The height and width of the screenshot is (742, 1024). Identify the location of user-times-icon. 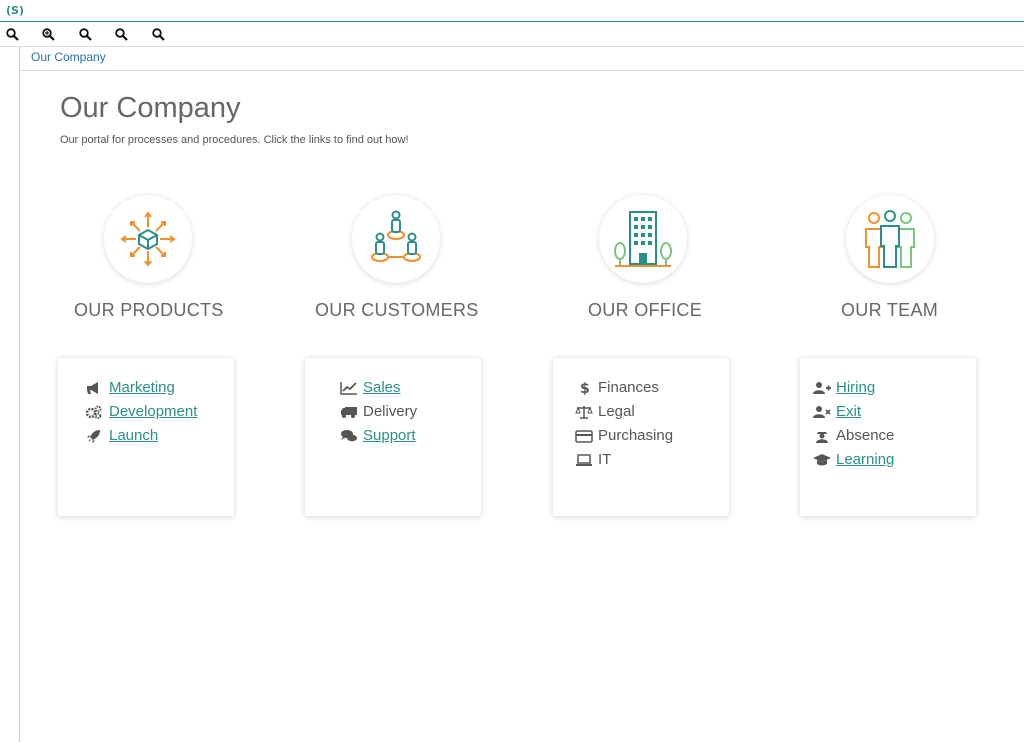
(822, 412).